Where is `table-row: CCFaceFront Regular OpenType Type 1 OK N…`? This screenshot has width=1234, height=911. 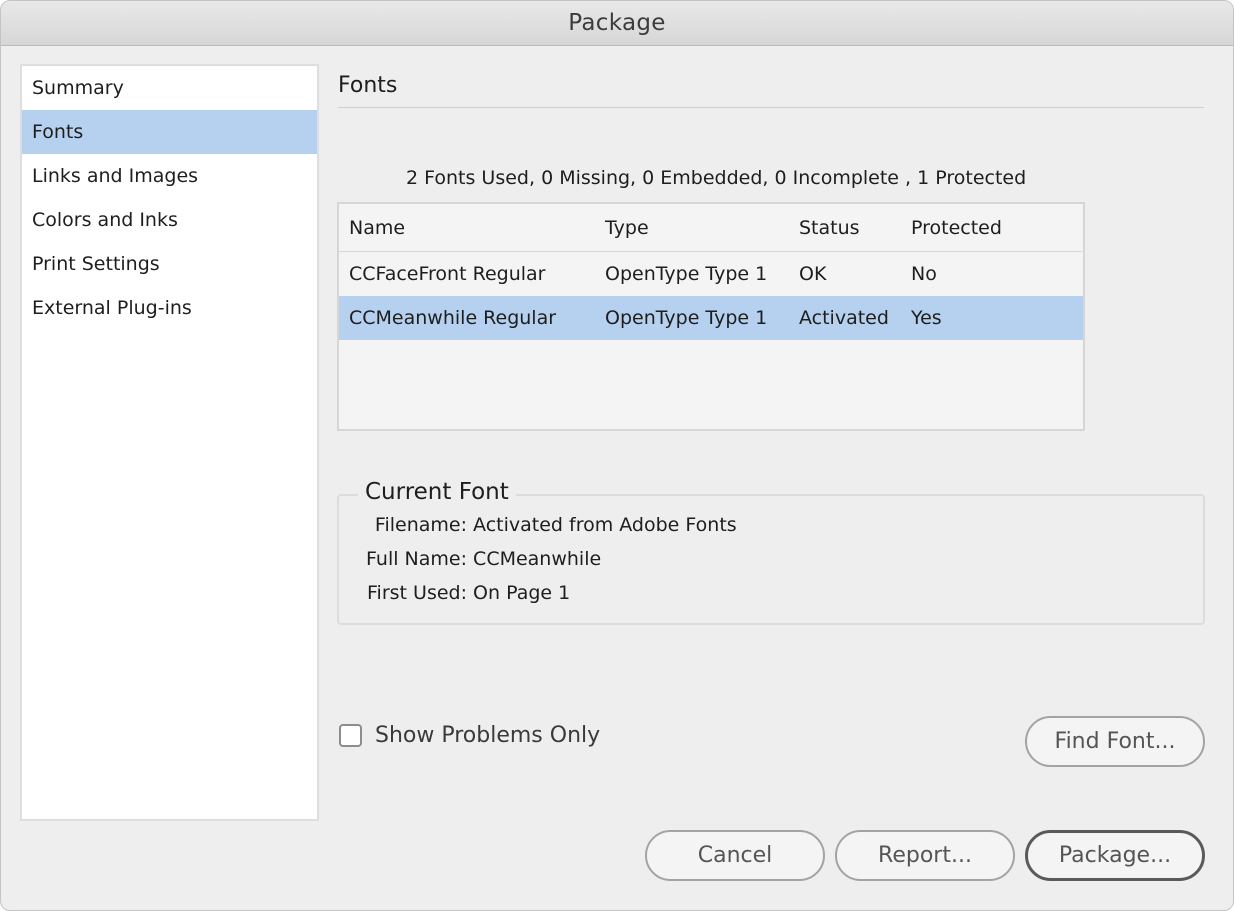 table-row: CCFaceFront Regular OpenType Type 1 OK N… is located at coordinates (711, 274).